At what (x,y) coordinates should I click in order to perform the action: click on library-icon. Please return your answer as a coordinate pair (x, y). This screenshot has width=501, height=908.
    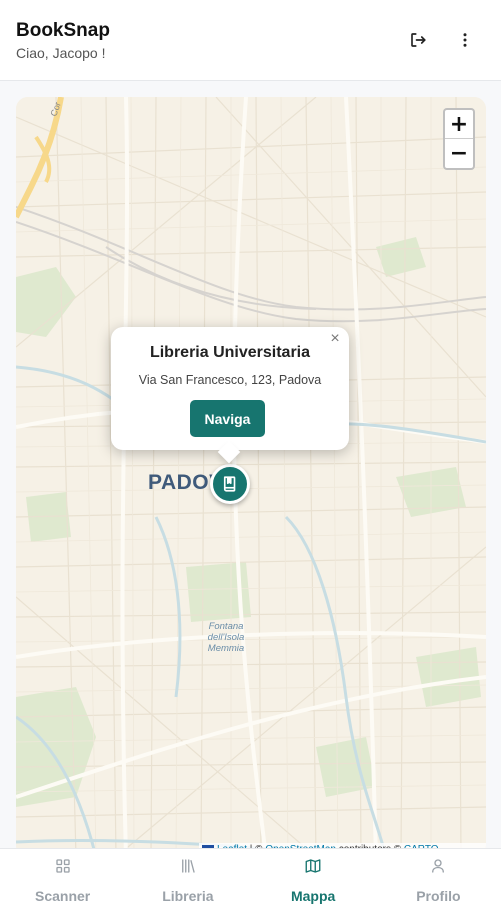
    Looking at the image, I should click on (188, 866).